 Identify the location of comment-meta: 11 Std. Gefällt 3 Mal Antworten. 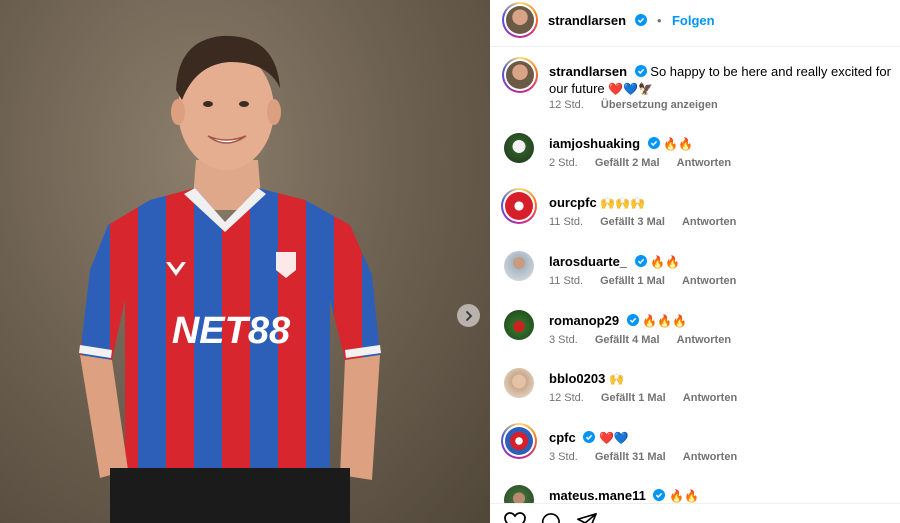
(649, 222).